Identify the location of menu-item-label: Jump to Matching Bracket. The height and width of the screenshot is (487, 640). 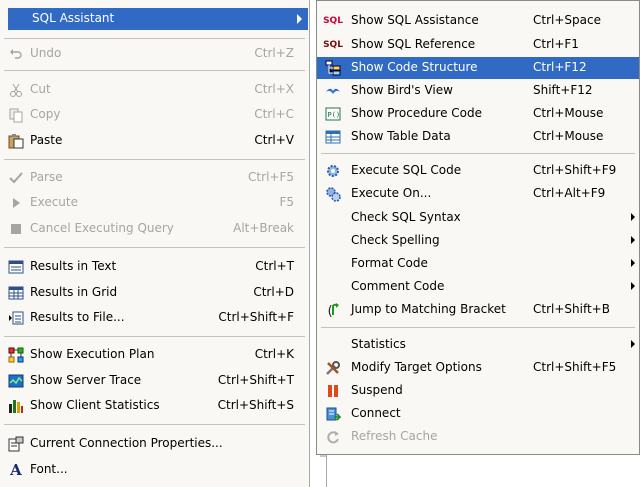
(428, 309).